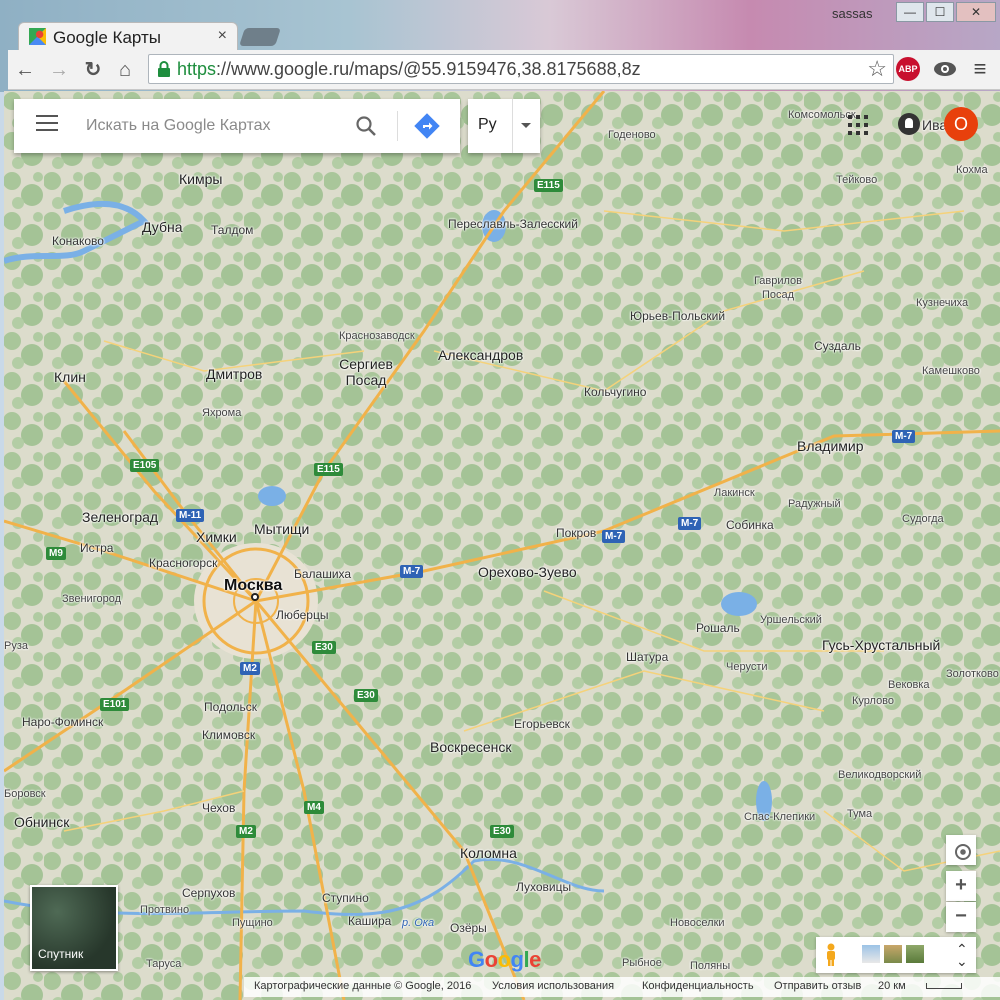  Describe the element at coordinates (222, 36) in the screenshot. I see `tab-close-icon: ×` at that location.